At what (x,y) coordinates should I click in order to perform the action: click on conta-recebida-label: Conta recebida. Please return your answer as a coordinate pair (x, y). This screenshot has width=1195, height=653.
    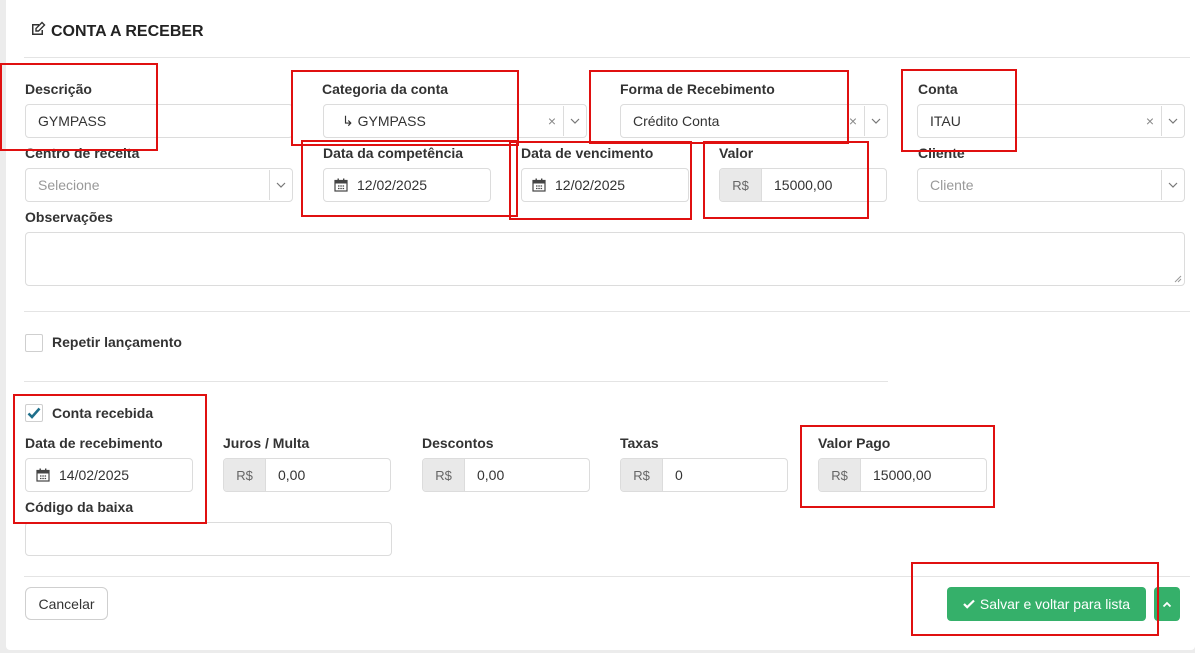
    Looking at the image, I should click on (103, 413).